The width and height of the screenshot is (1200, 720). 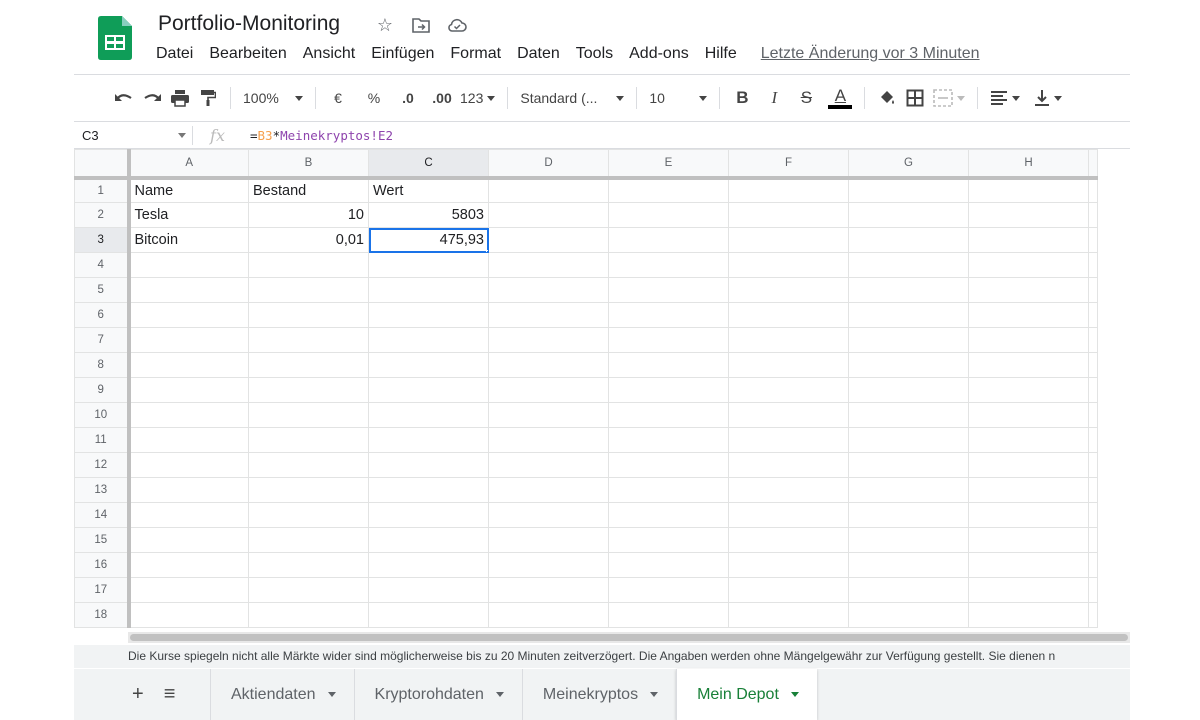 I want to click on row-header: 1, so click(x=102, y=190).